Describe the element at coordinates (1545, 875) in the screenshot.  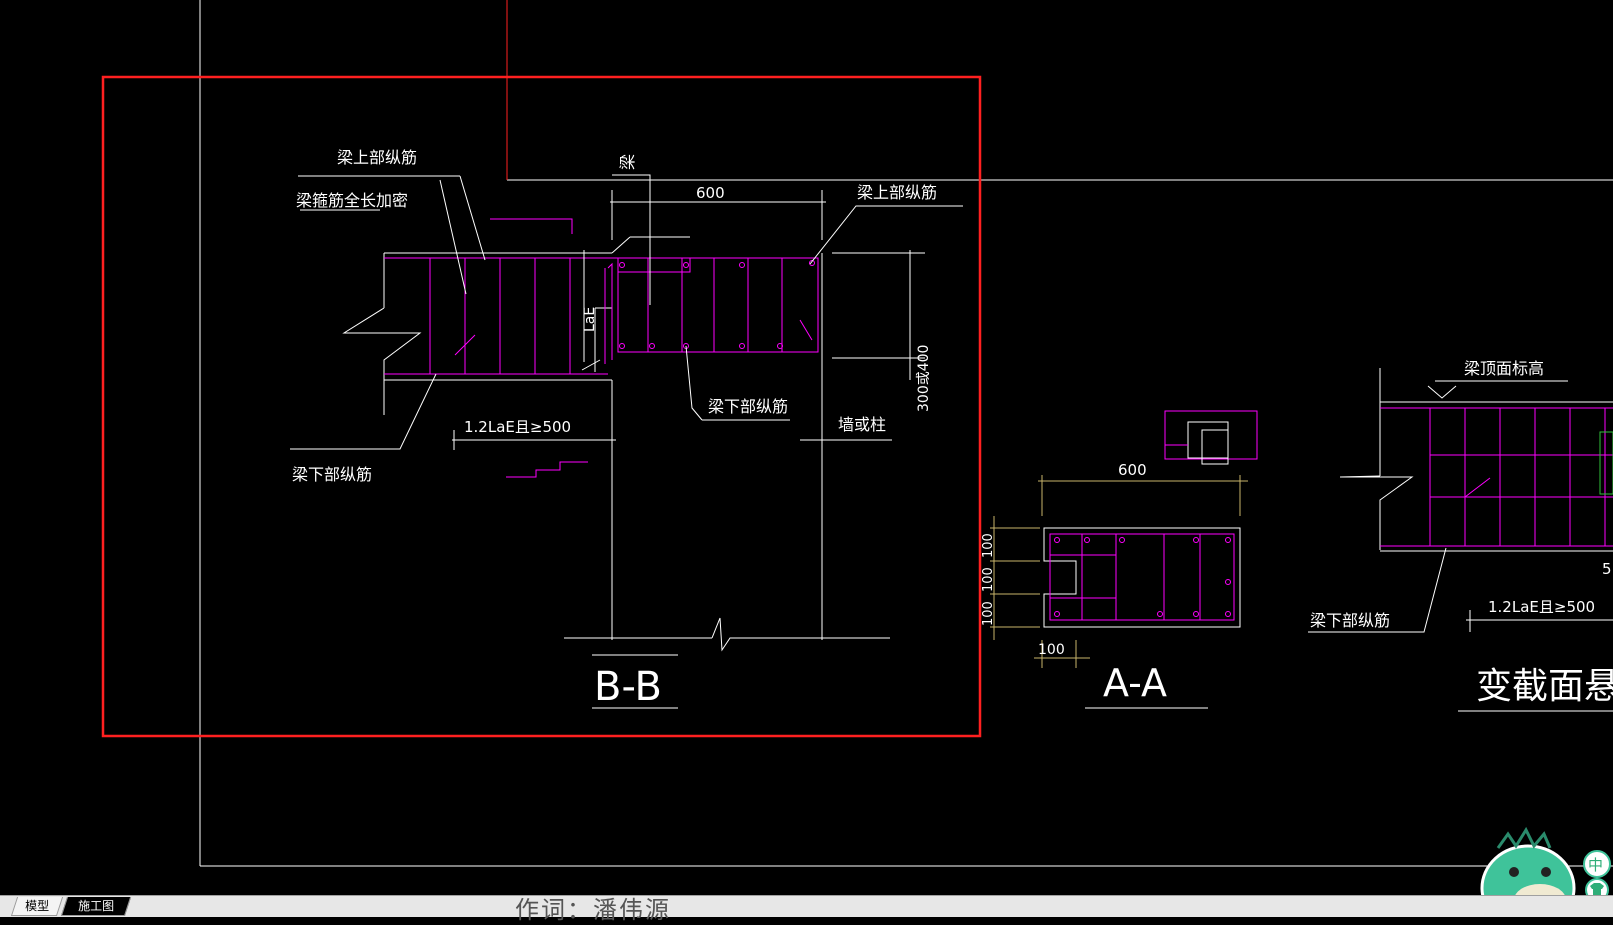
I see `mascot-sticker: 中` at that location.